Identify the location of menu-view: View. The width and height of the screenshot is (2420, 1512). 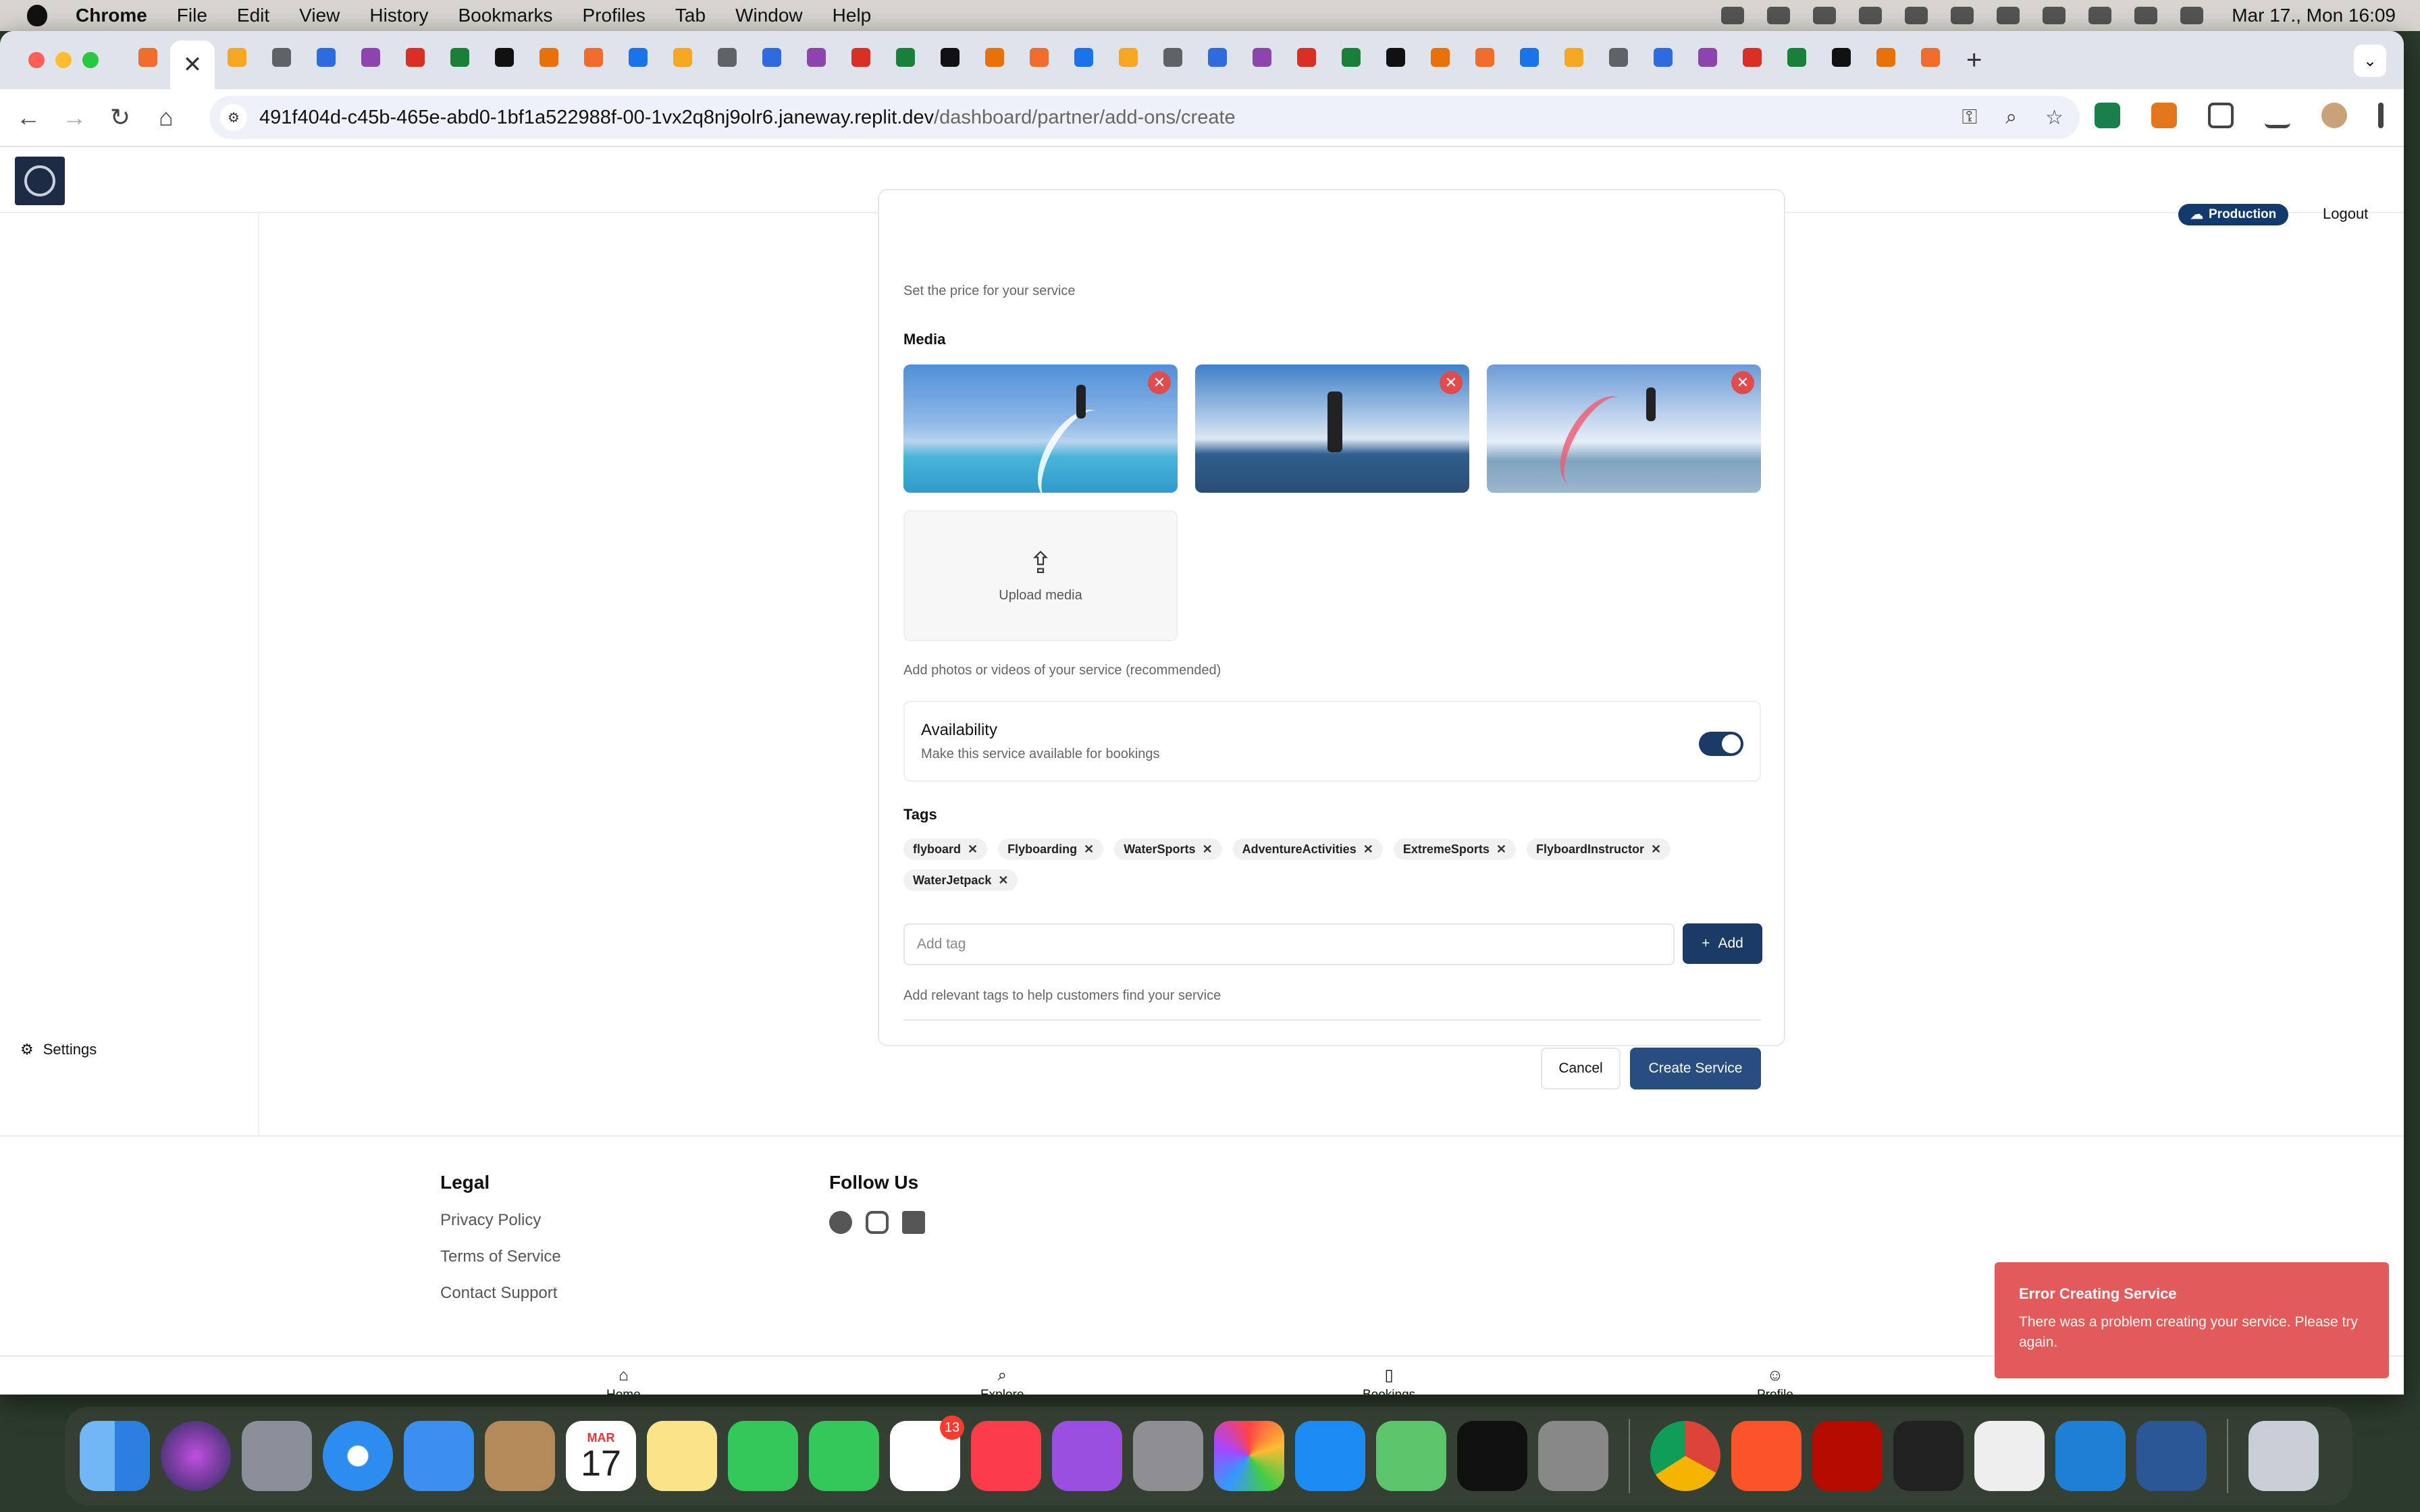
(319, 15).